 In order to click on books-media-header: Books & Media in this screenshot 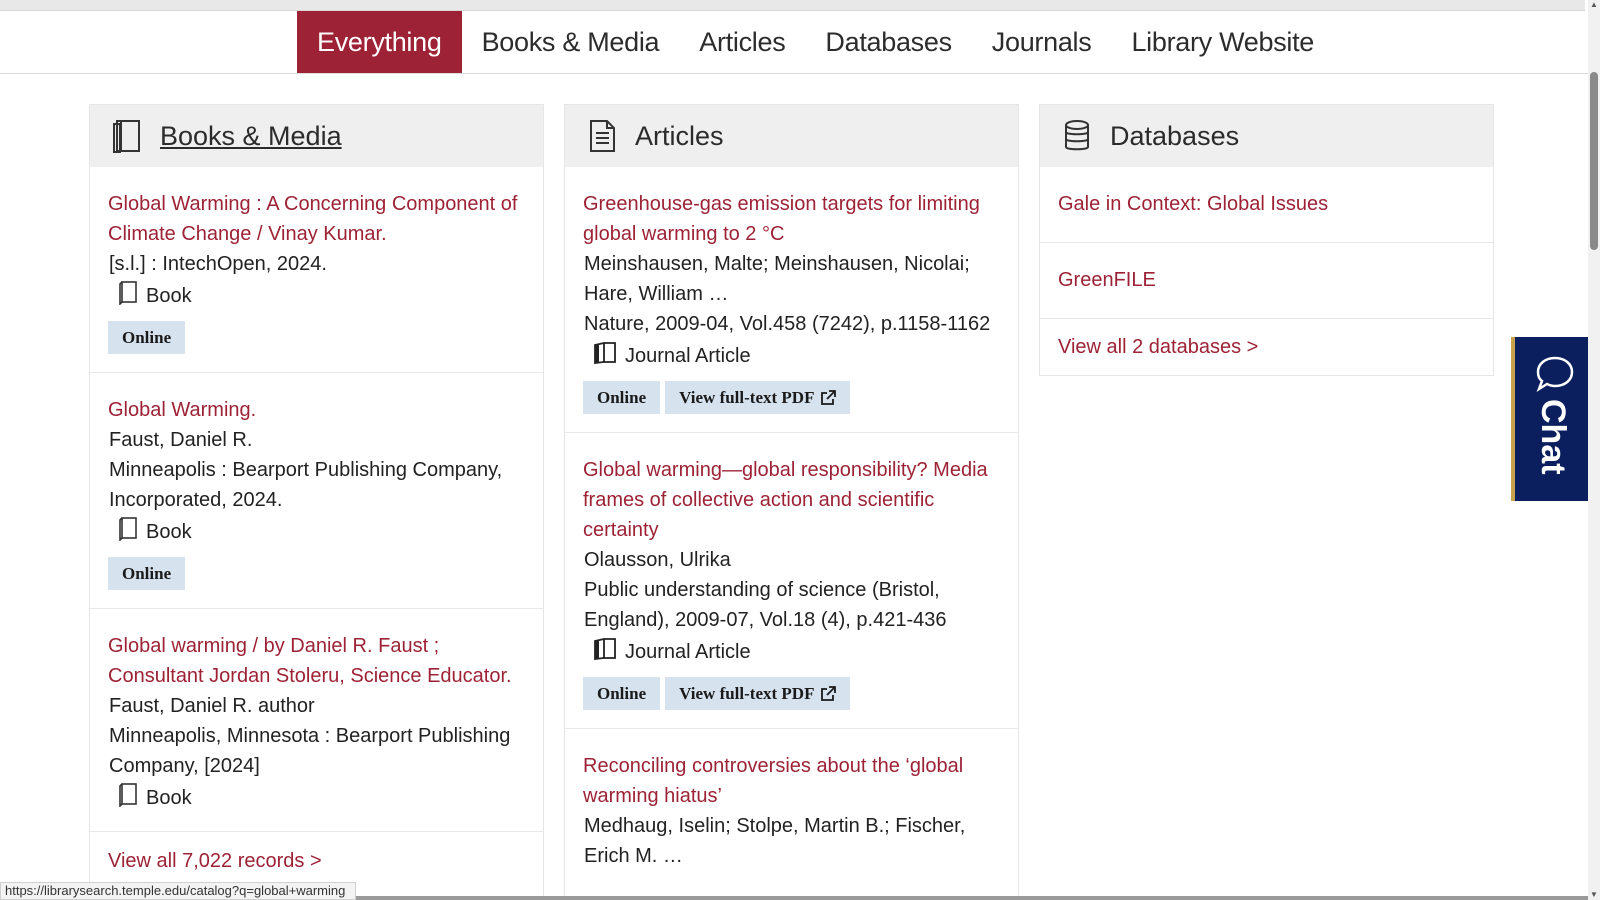, I will do `click(316, 136)`.